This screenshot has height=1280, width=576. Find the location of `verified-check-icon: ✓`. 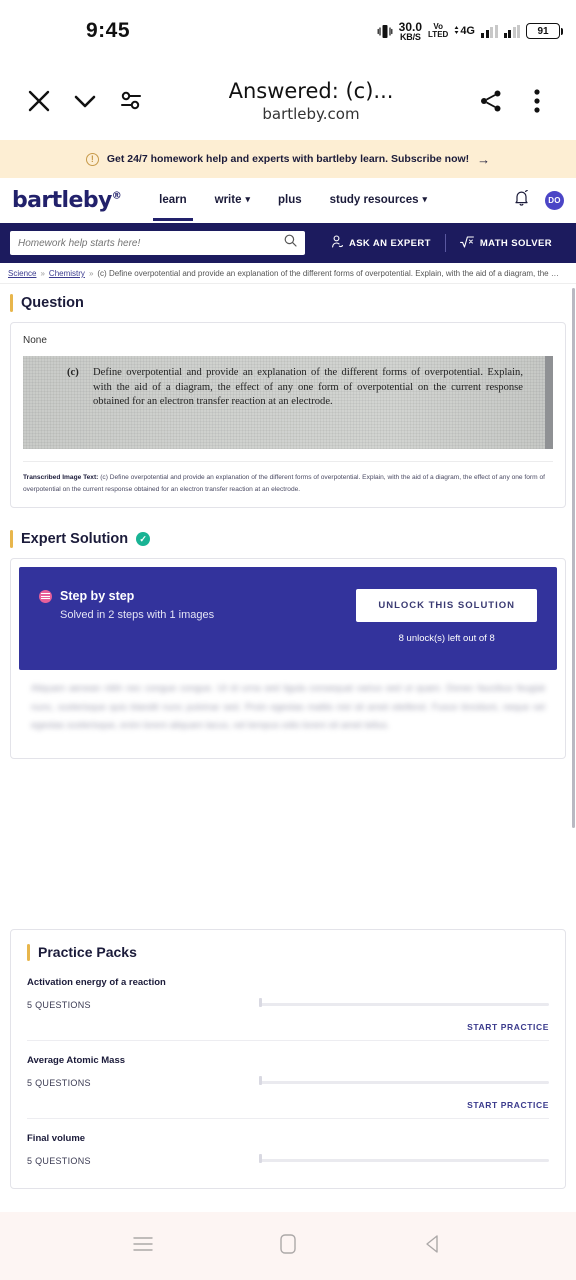

verified-check-icon: ✓ is located at coordinates (143, 539).